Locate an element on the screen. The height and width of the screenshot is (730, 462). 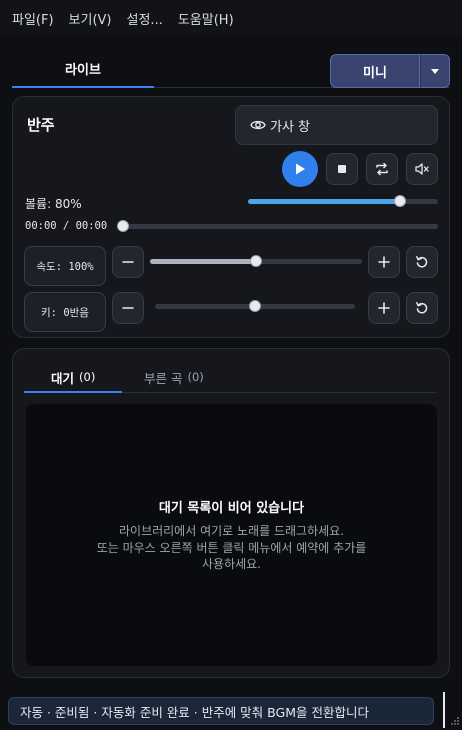
tab-waiting-count: (0) is located at coordinates (87, 377).